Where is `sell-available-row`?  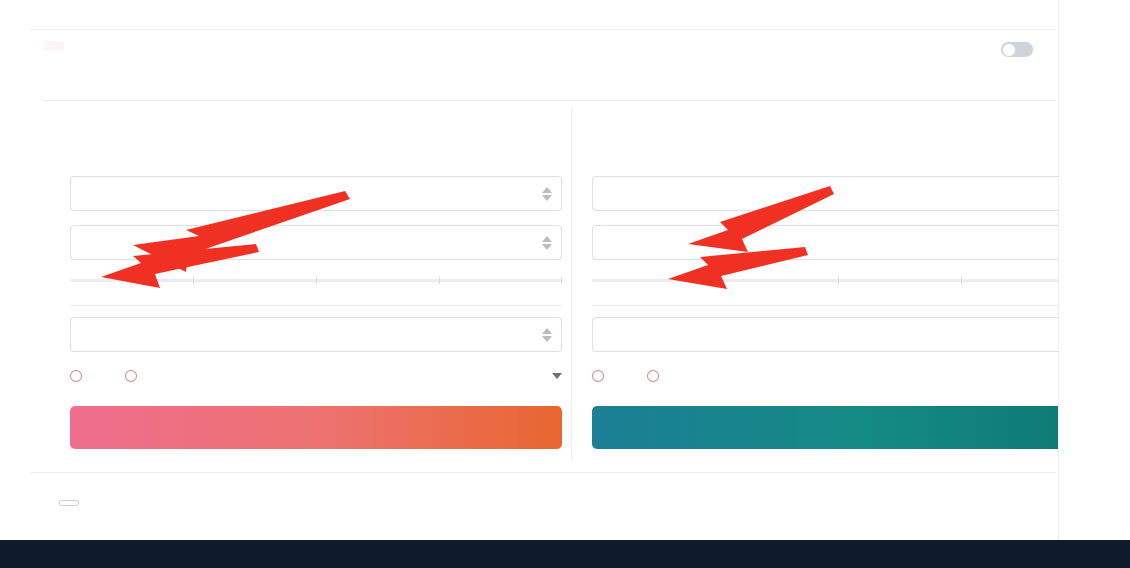 sell-available-row is located at coordinates (838, 154).